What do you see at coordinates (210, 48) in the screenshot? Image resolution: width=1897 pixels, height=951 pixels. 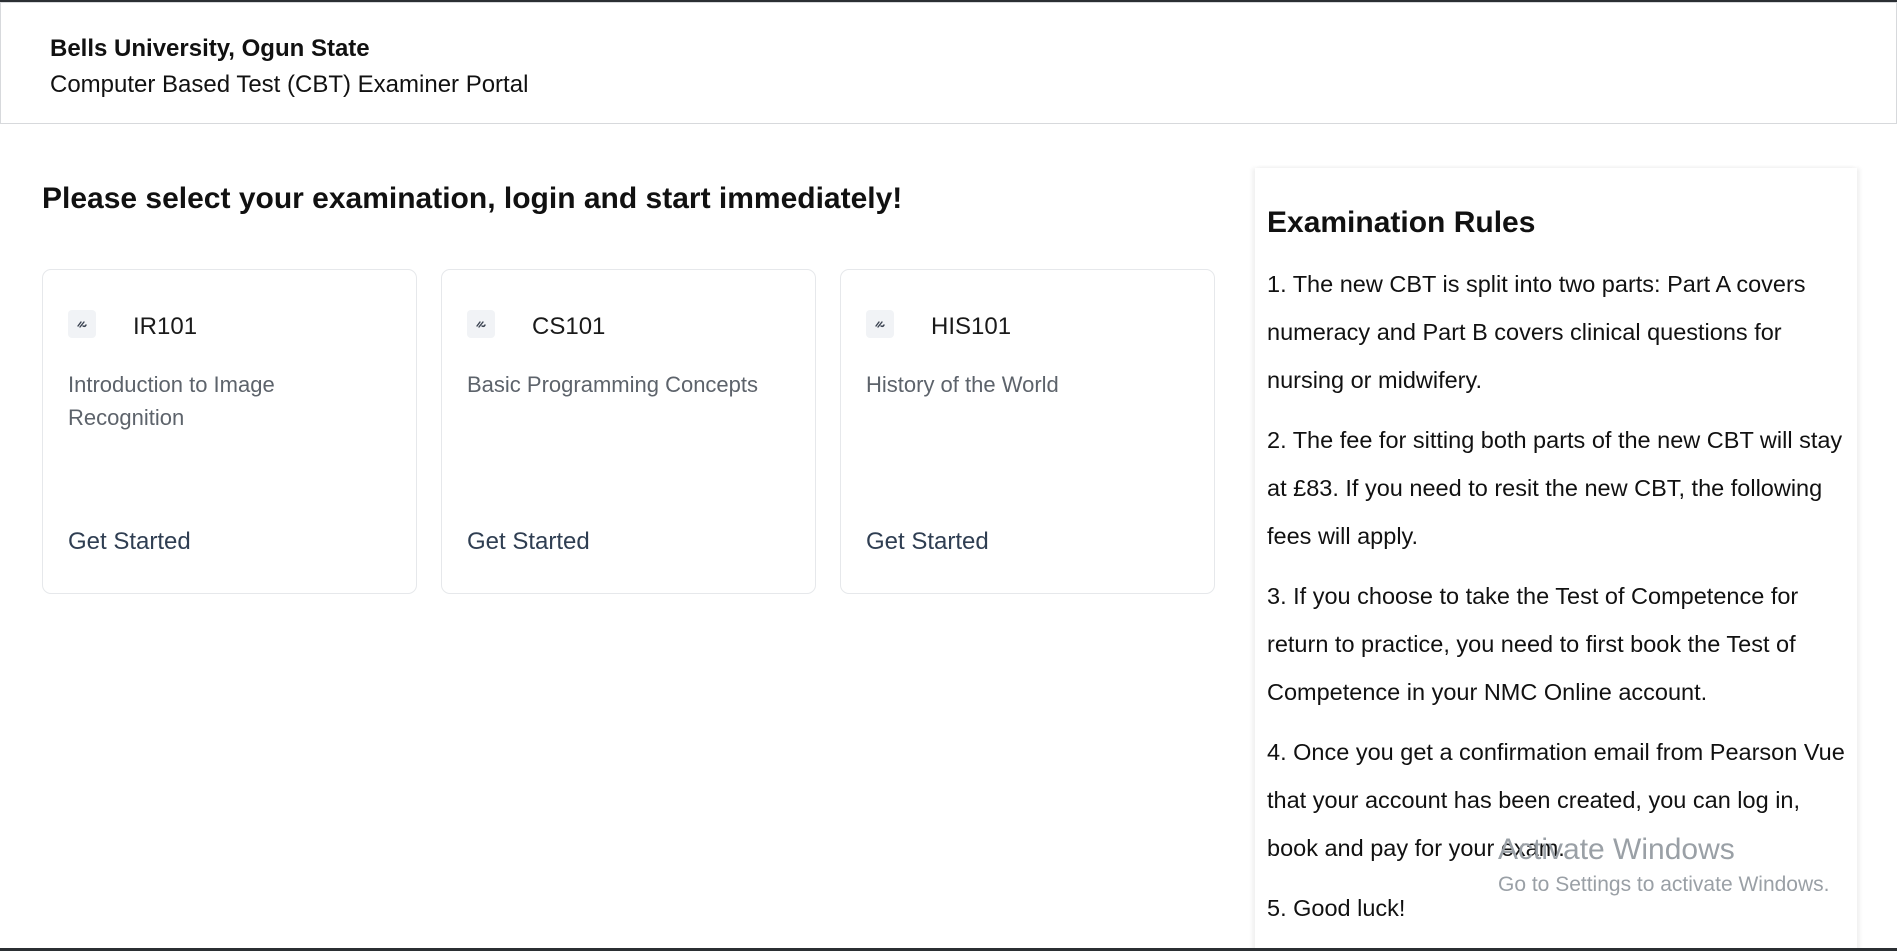 I see `organization-name: Bells University, Ogun State` at bounding box center [210, 48].